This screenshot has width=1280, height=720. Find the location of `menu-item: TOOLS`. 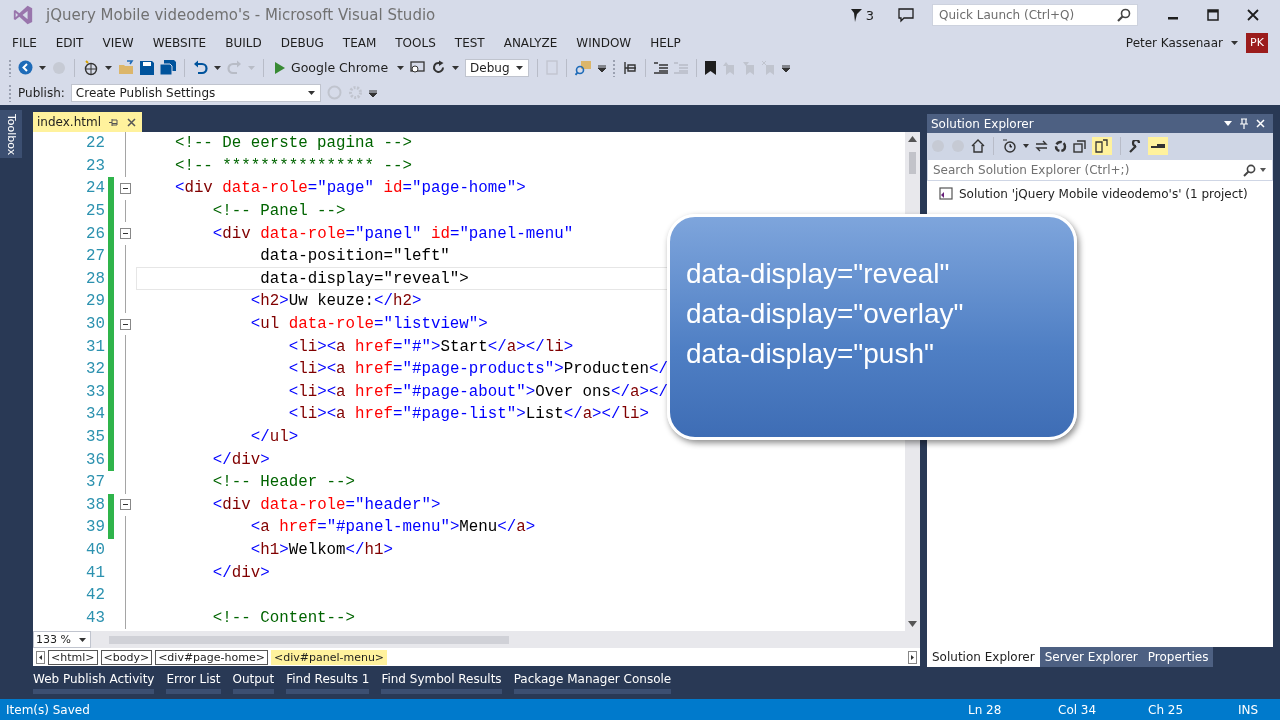

menu-item: TOOLS is located at coordinates (415, 42).